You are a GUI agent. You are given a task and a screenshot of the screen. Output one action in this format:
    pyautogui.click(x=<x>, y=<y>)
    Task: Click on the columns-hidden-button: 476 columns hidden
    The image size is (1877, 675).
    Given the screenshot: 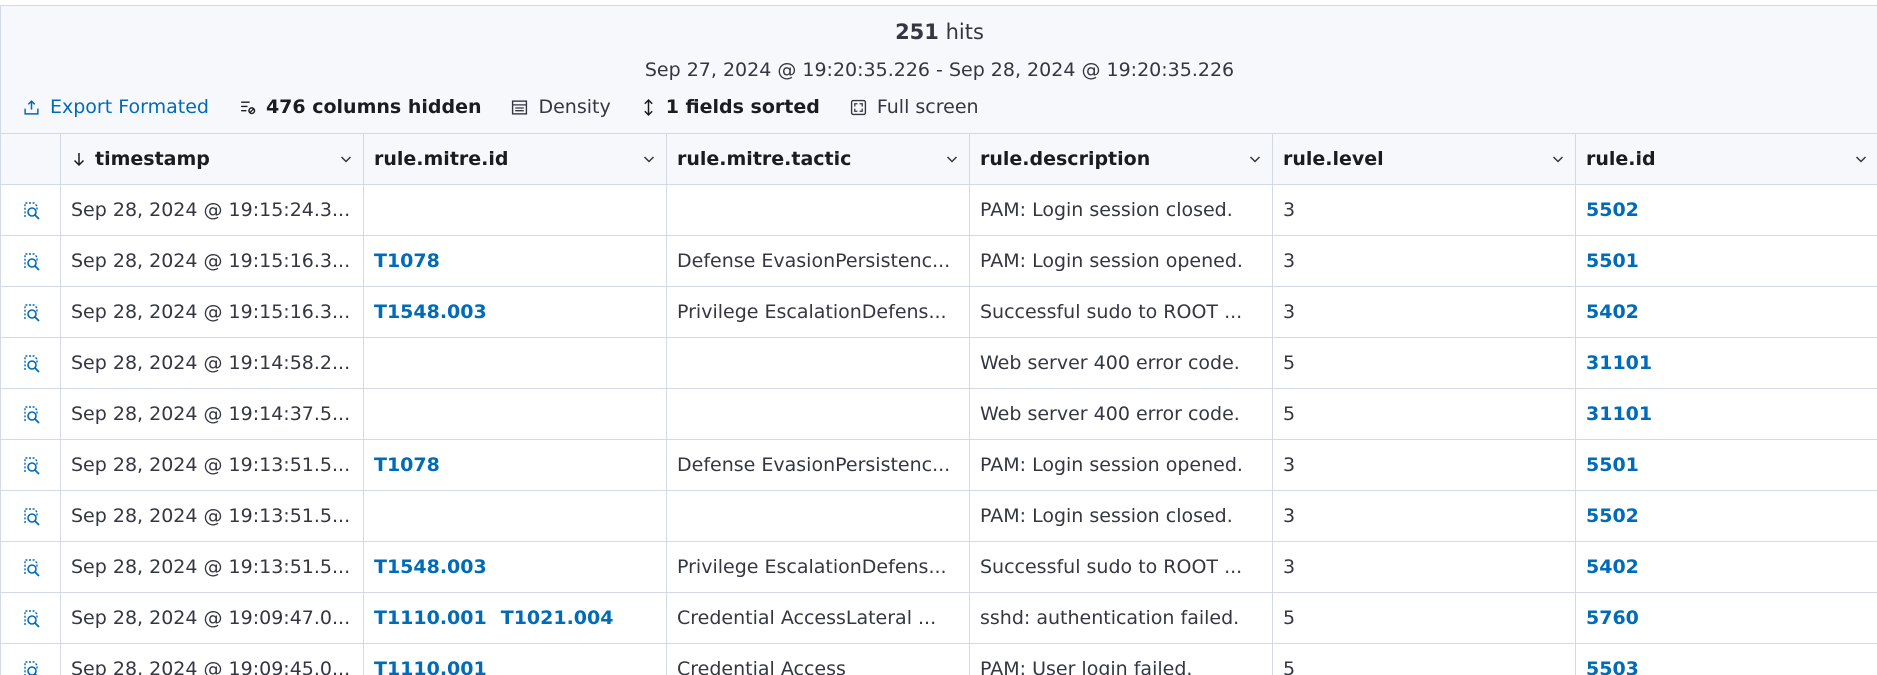 What is the action you would take?
    pyautogui.click(x=360, y=107)
    